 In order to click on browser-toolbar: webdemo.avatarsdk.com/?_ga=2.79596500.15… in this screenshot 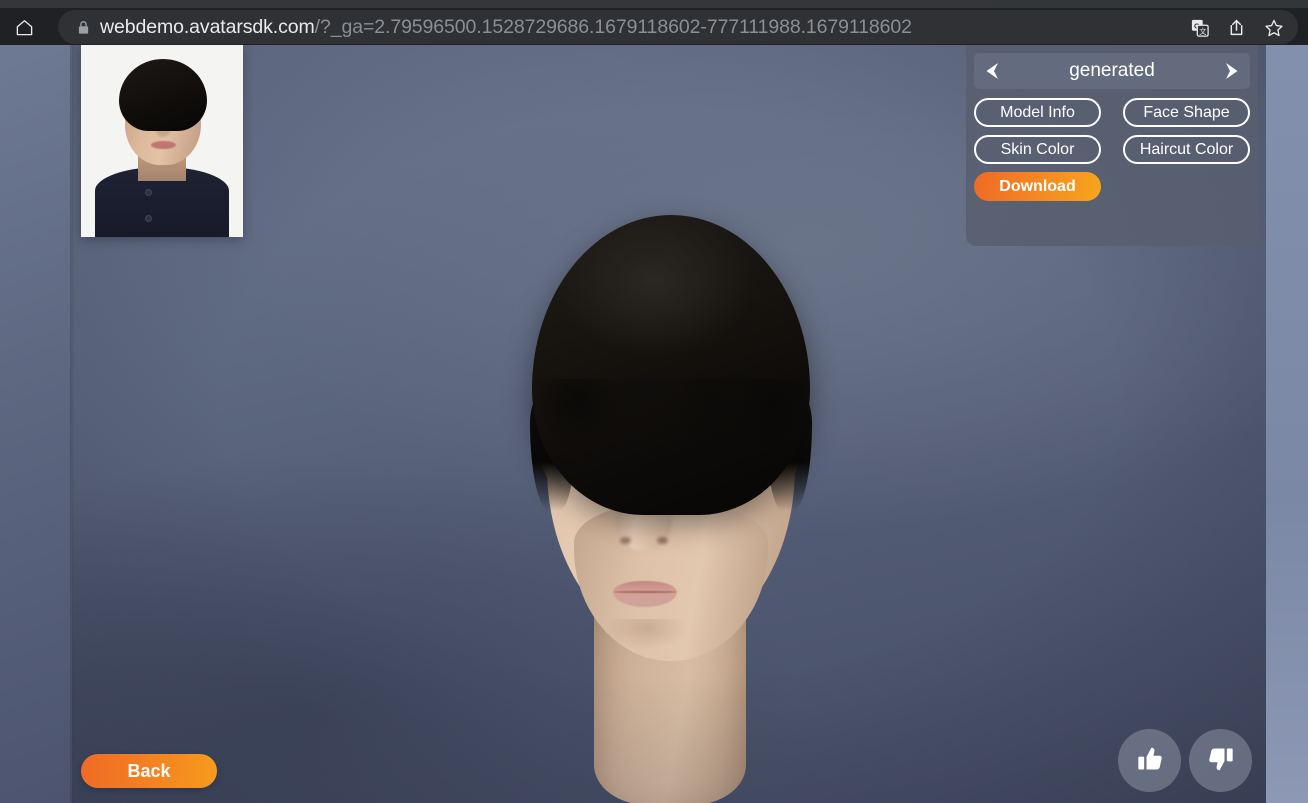, I will do `click(654, 26)`.